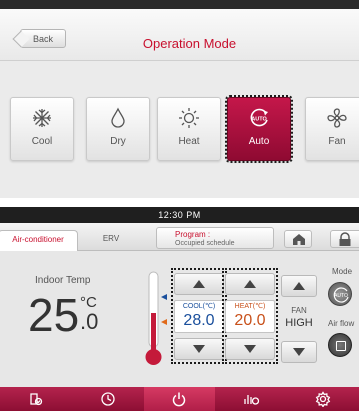 The height and width of the screenshot is (411, 359). What do you see at coordinates (205, 243) in the screenshot?
I see `program-value: Occupied schedule` at bounding box center [205, 243].